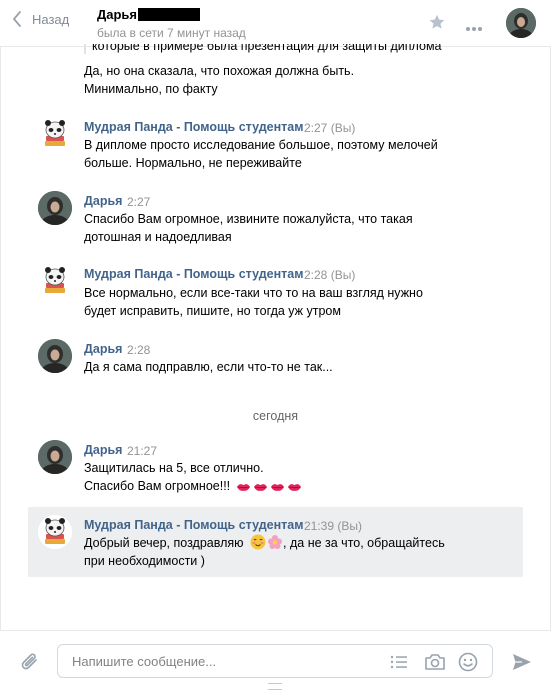 This screenshot has width=551, height=693. What do you see at coordinates (275, 416) in the screenshot?
I see `date-separator: сегодня` at bounding box center [275, 416].